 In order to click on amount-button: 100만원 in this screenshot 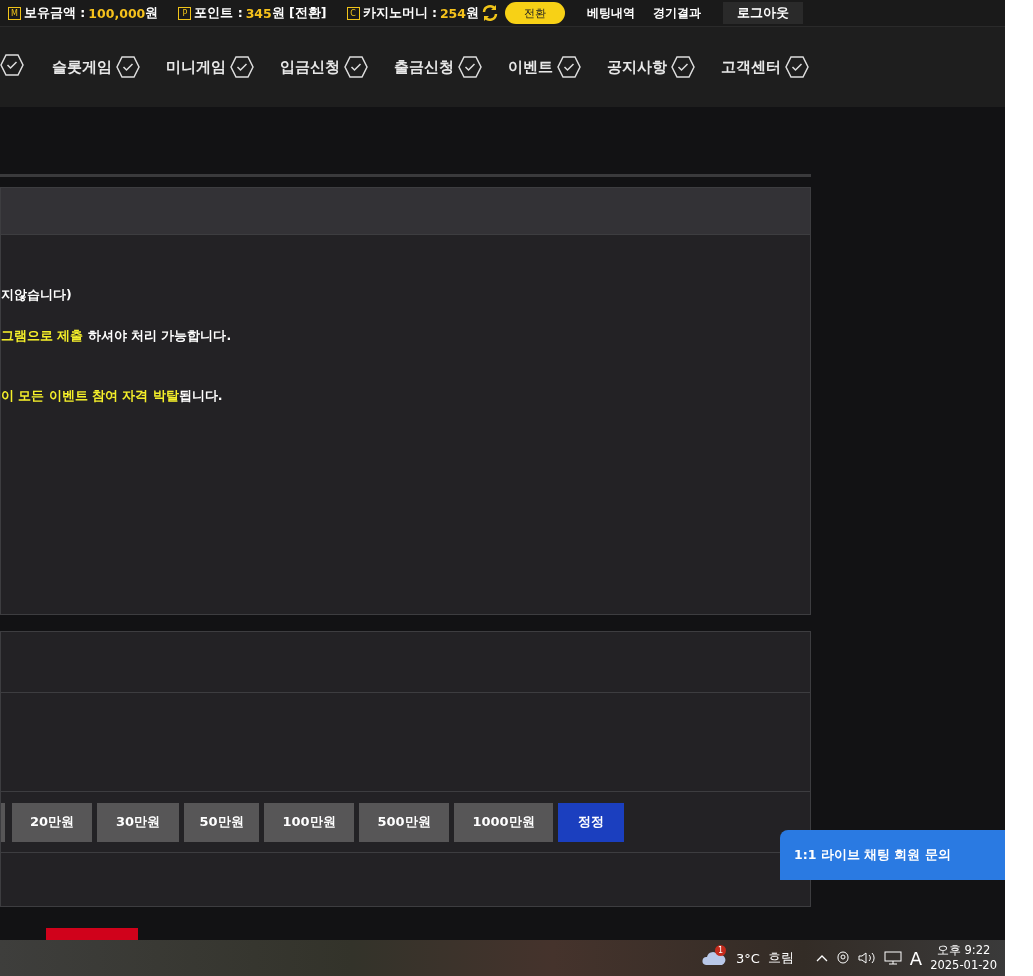, I will do `click(309, 822)`.